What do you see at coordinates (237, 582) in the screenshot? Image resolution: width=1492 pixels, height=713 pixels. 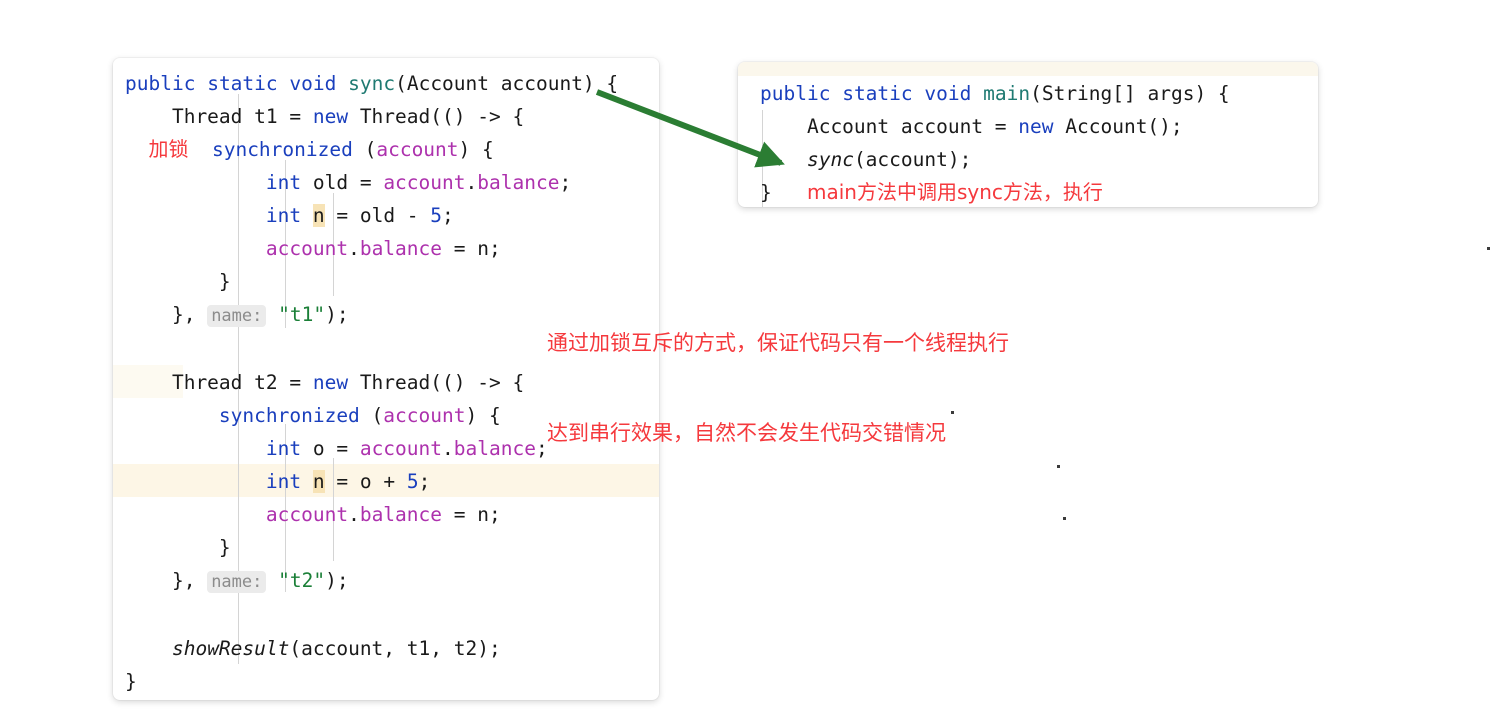 I see `param-hint-name-t2: name:` at bounding box center [237, 582].